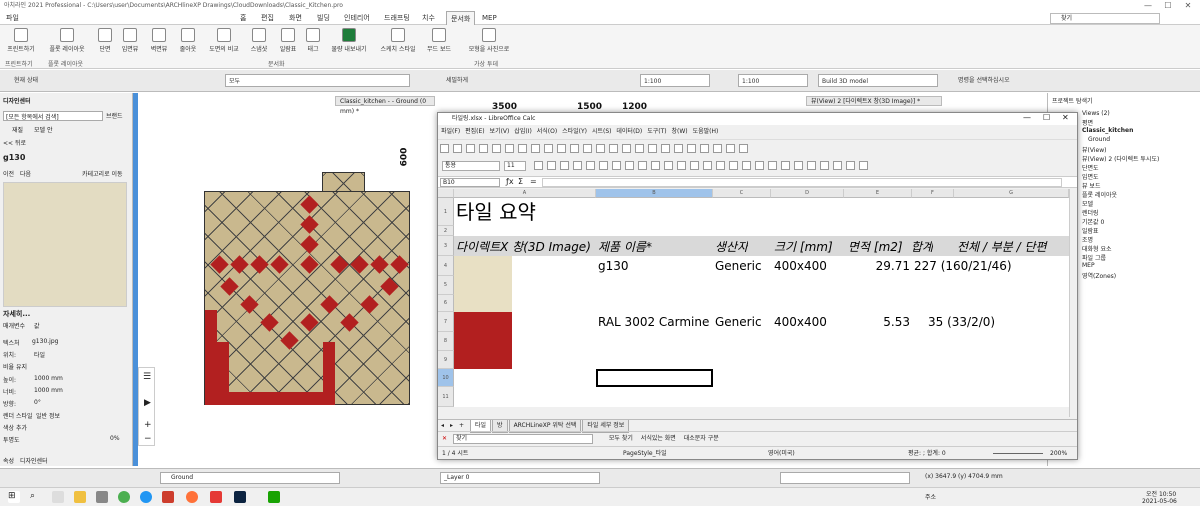  I want to click on brand-button: 브랜드, so click(114, 115).